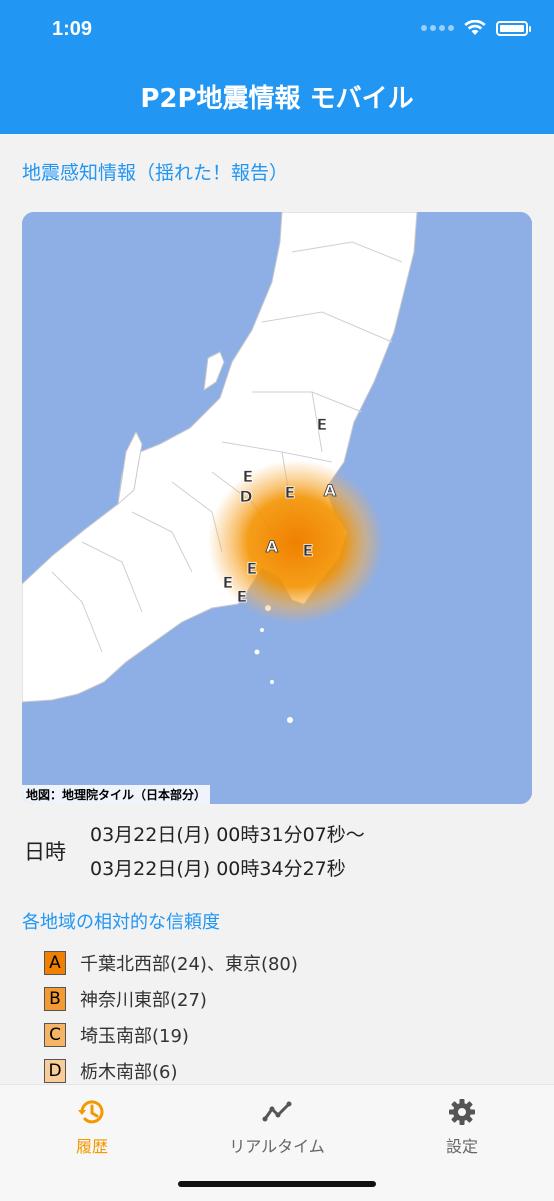 This screenshot has width=554, height=1201. Describe the element at coordinates (462, 1112) in the screenshot. I see `gear-icon` at that location.